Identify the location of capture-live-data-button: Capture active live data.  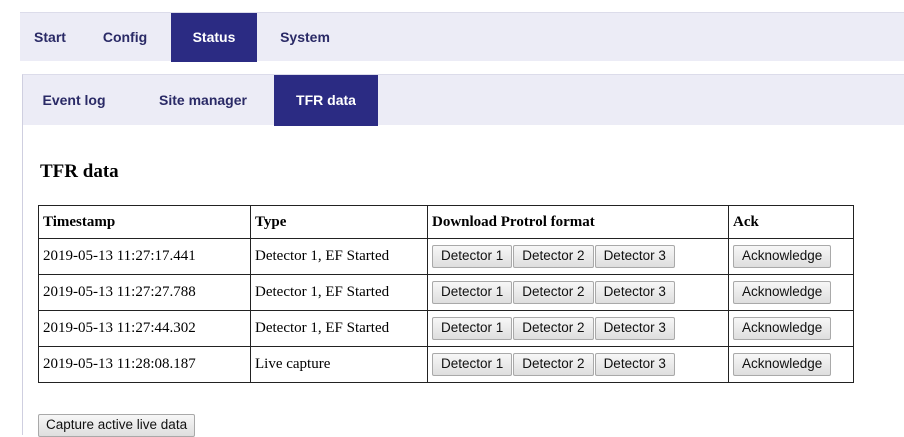
(117, 425).